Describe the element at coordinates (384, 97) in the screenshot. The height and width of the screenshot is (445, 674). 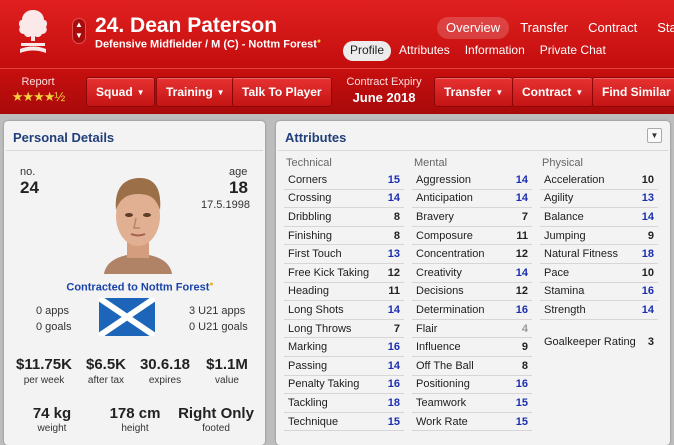
I see `contract-expiry-date: June 2018` at that location.